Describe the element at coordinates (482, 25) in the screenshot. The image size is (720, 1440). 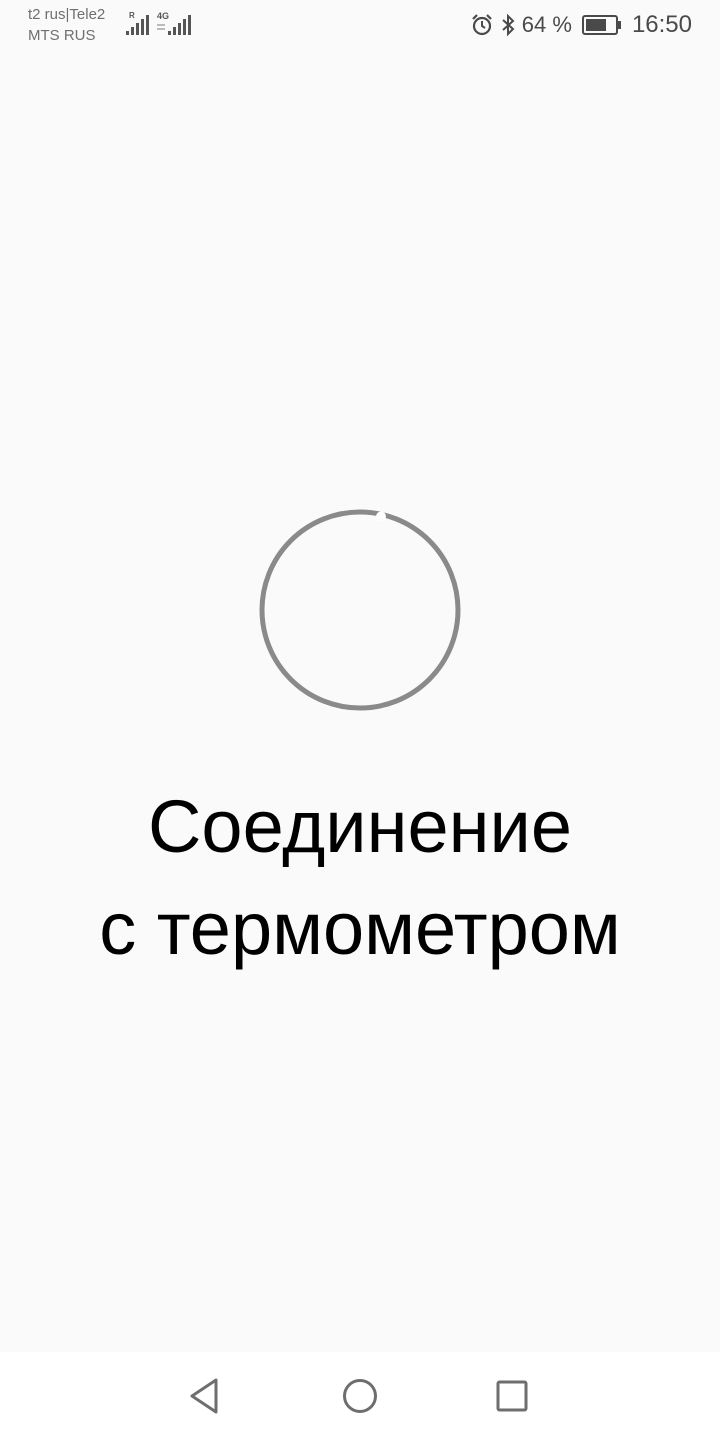
I see `alarm-icon` at that location.